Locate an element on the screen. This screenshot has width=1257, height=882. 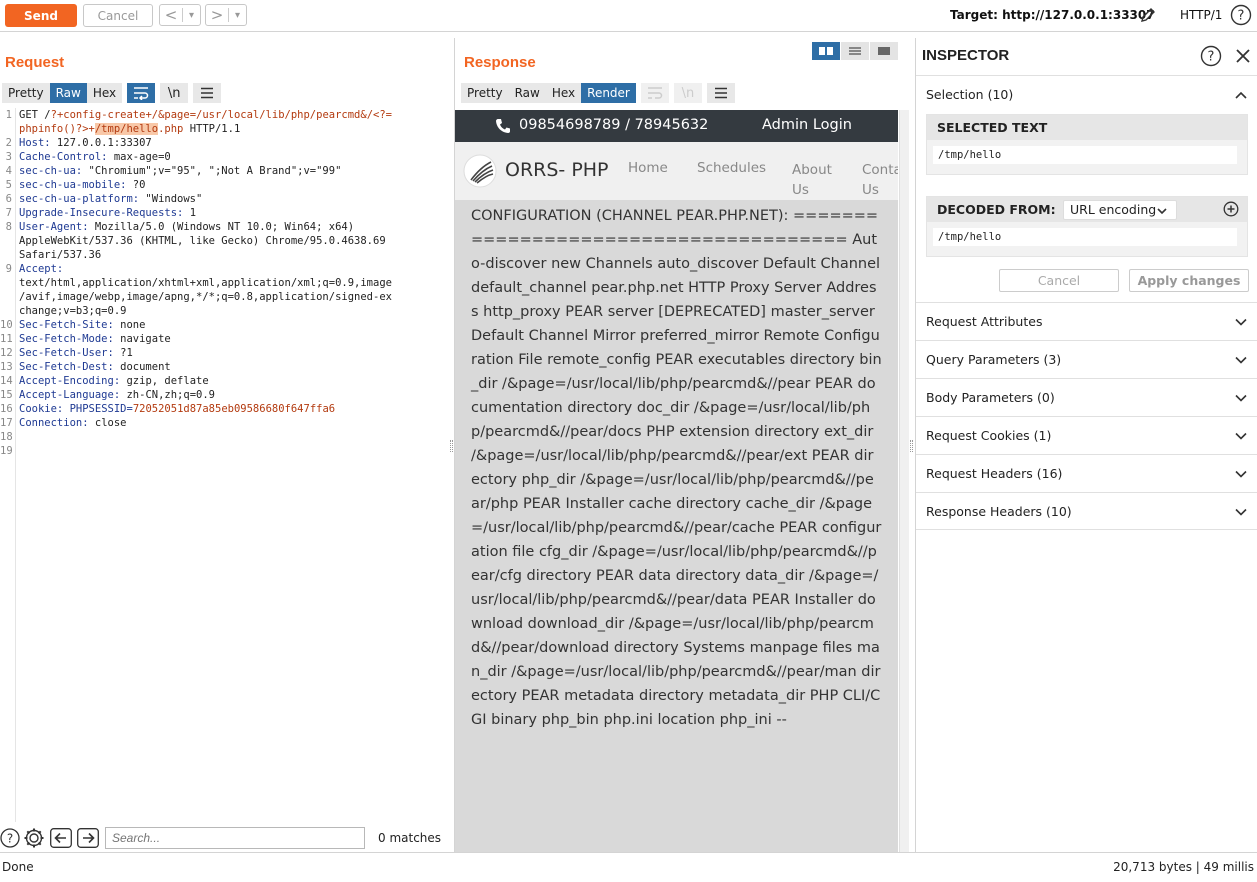
inspector-section-request-attributes: Request Attributes is located at coordinates (1086, 321).